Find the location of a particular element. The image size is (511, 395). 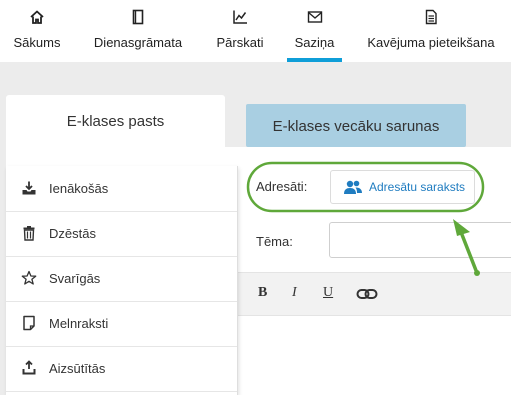

highlight-ellipse is located at coordinates (365, 187).